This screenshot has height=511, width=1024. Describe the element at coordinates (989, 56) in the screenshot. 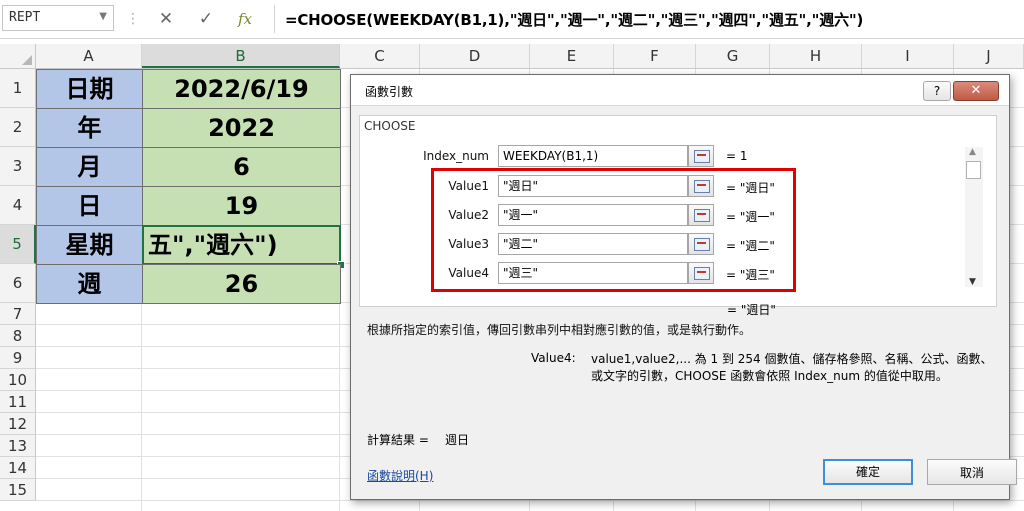

I see `column-header-j: J` at that location.